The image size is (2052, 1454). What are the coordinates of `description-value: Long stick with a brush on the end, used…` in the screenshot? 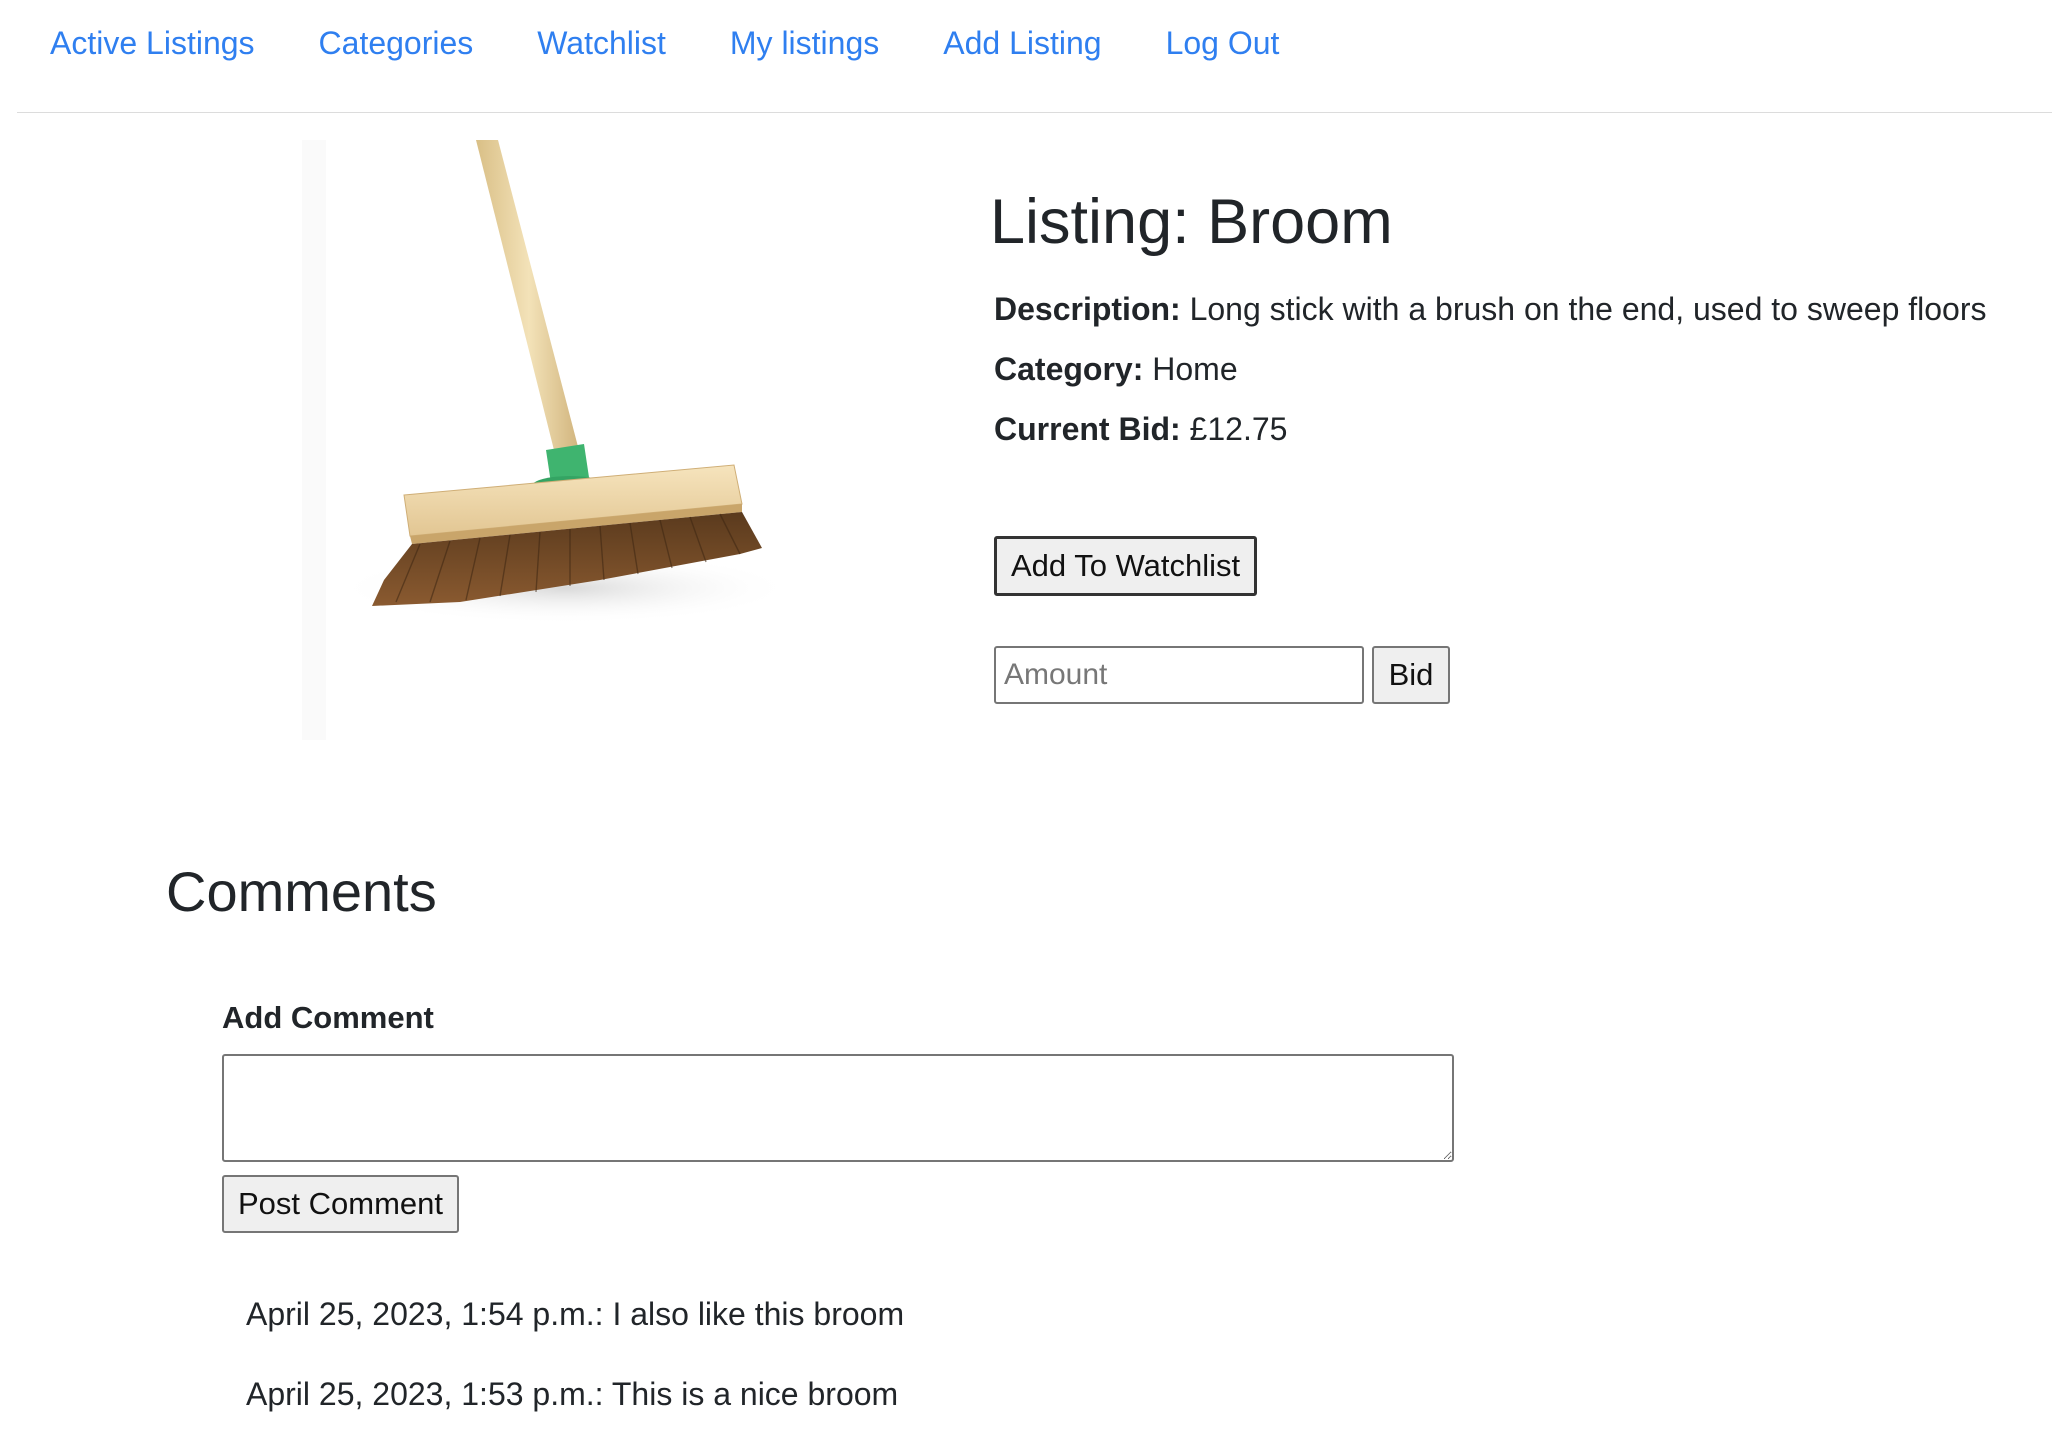 It's located at (1588, 308).